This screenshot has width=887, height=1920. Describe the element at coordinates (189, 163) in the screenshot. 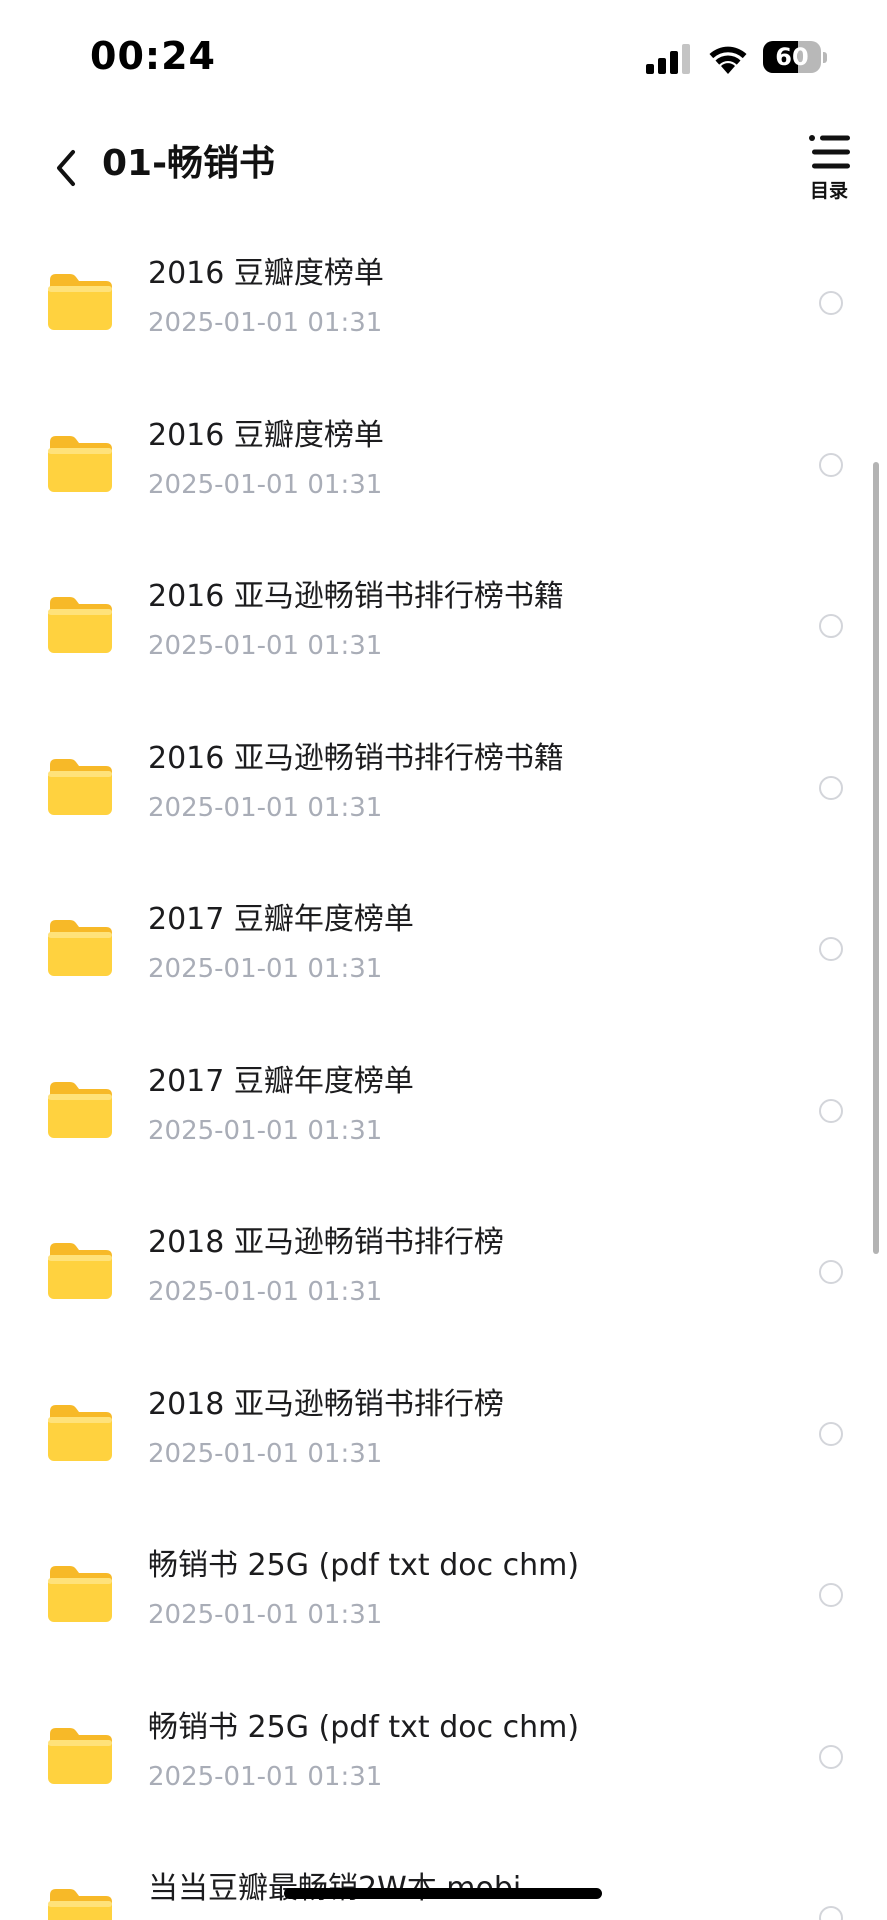

I see `page-title: 01-畅销书` at that location.